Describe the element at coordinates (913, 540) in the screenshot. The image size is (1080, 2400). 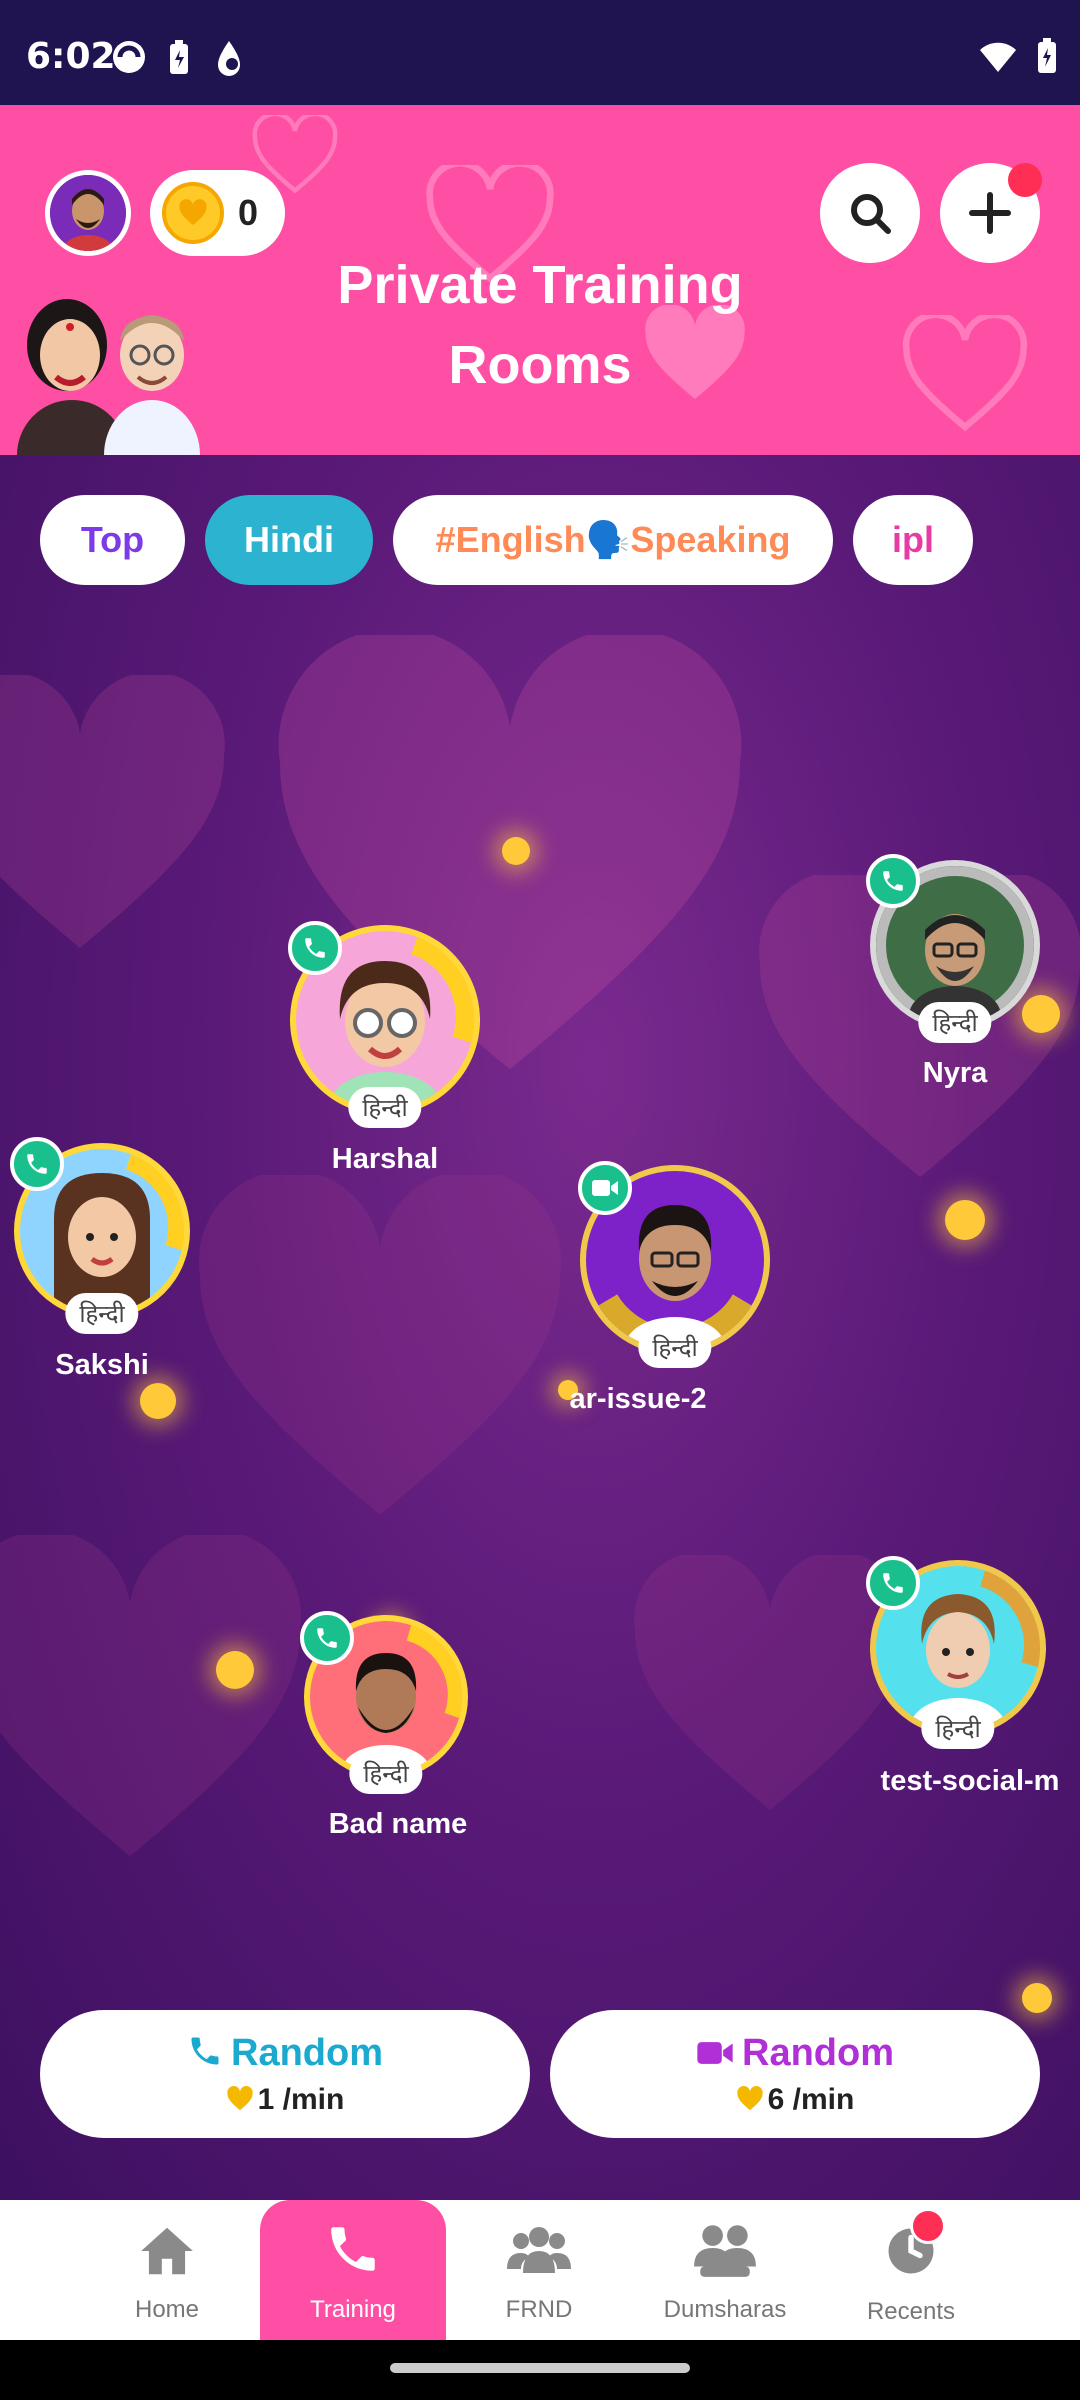
I see `chip-ipl: ipl` at that location.